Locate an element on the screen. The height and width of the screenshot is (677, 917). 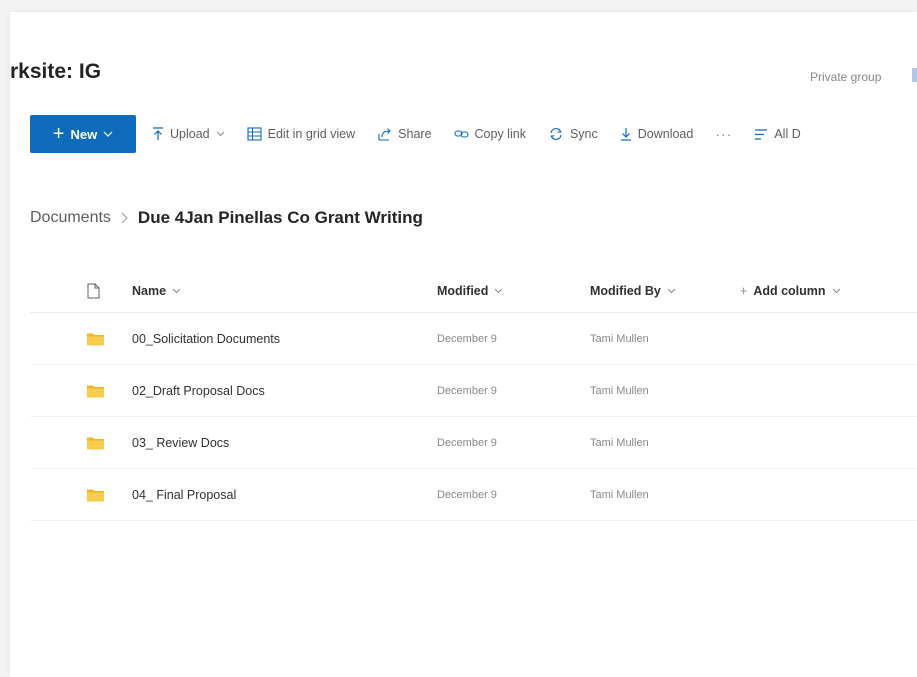
share-label: Share is located at coordinates (415, 134).